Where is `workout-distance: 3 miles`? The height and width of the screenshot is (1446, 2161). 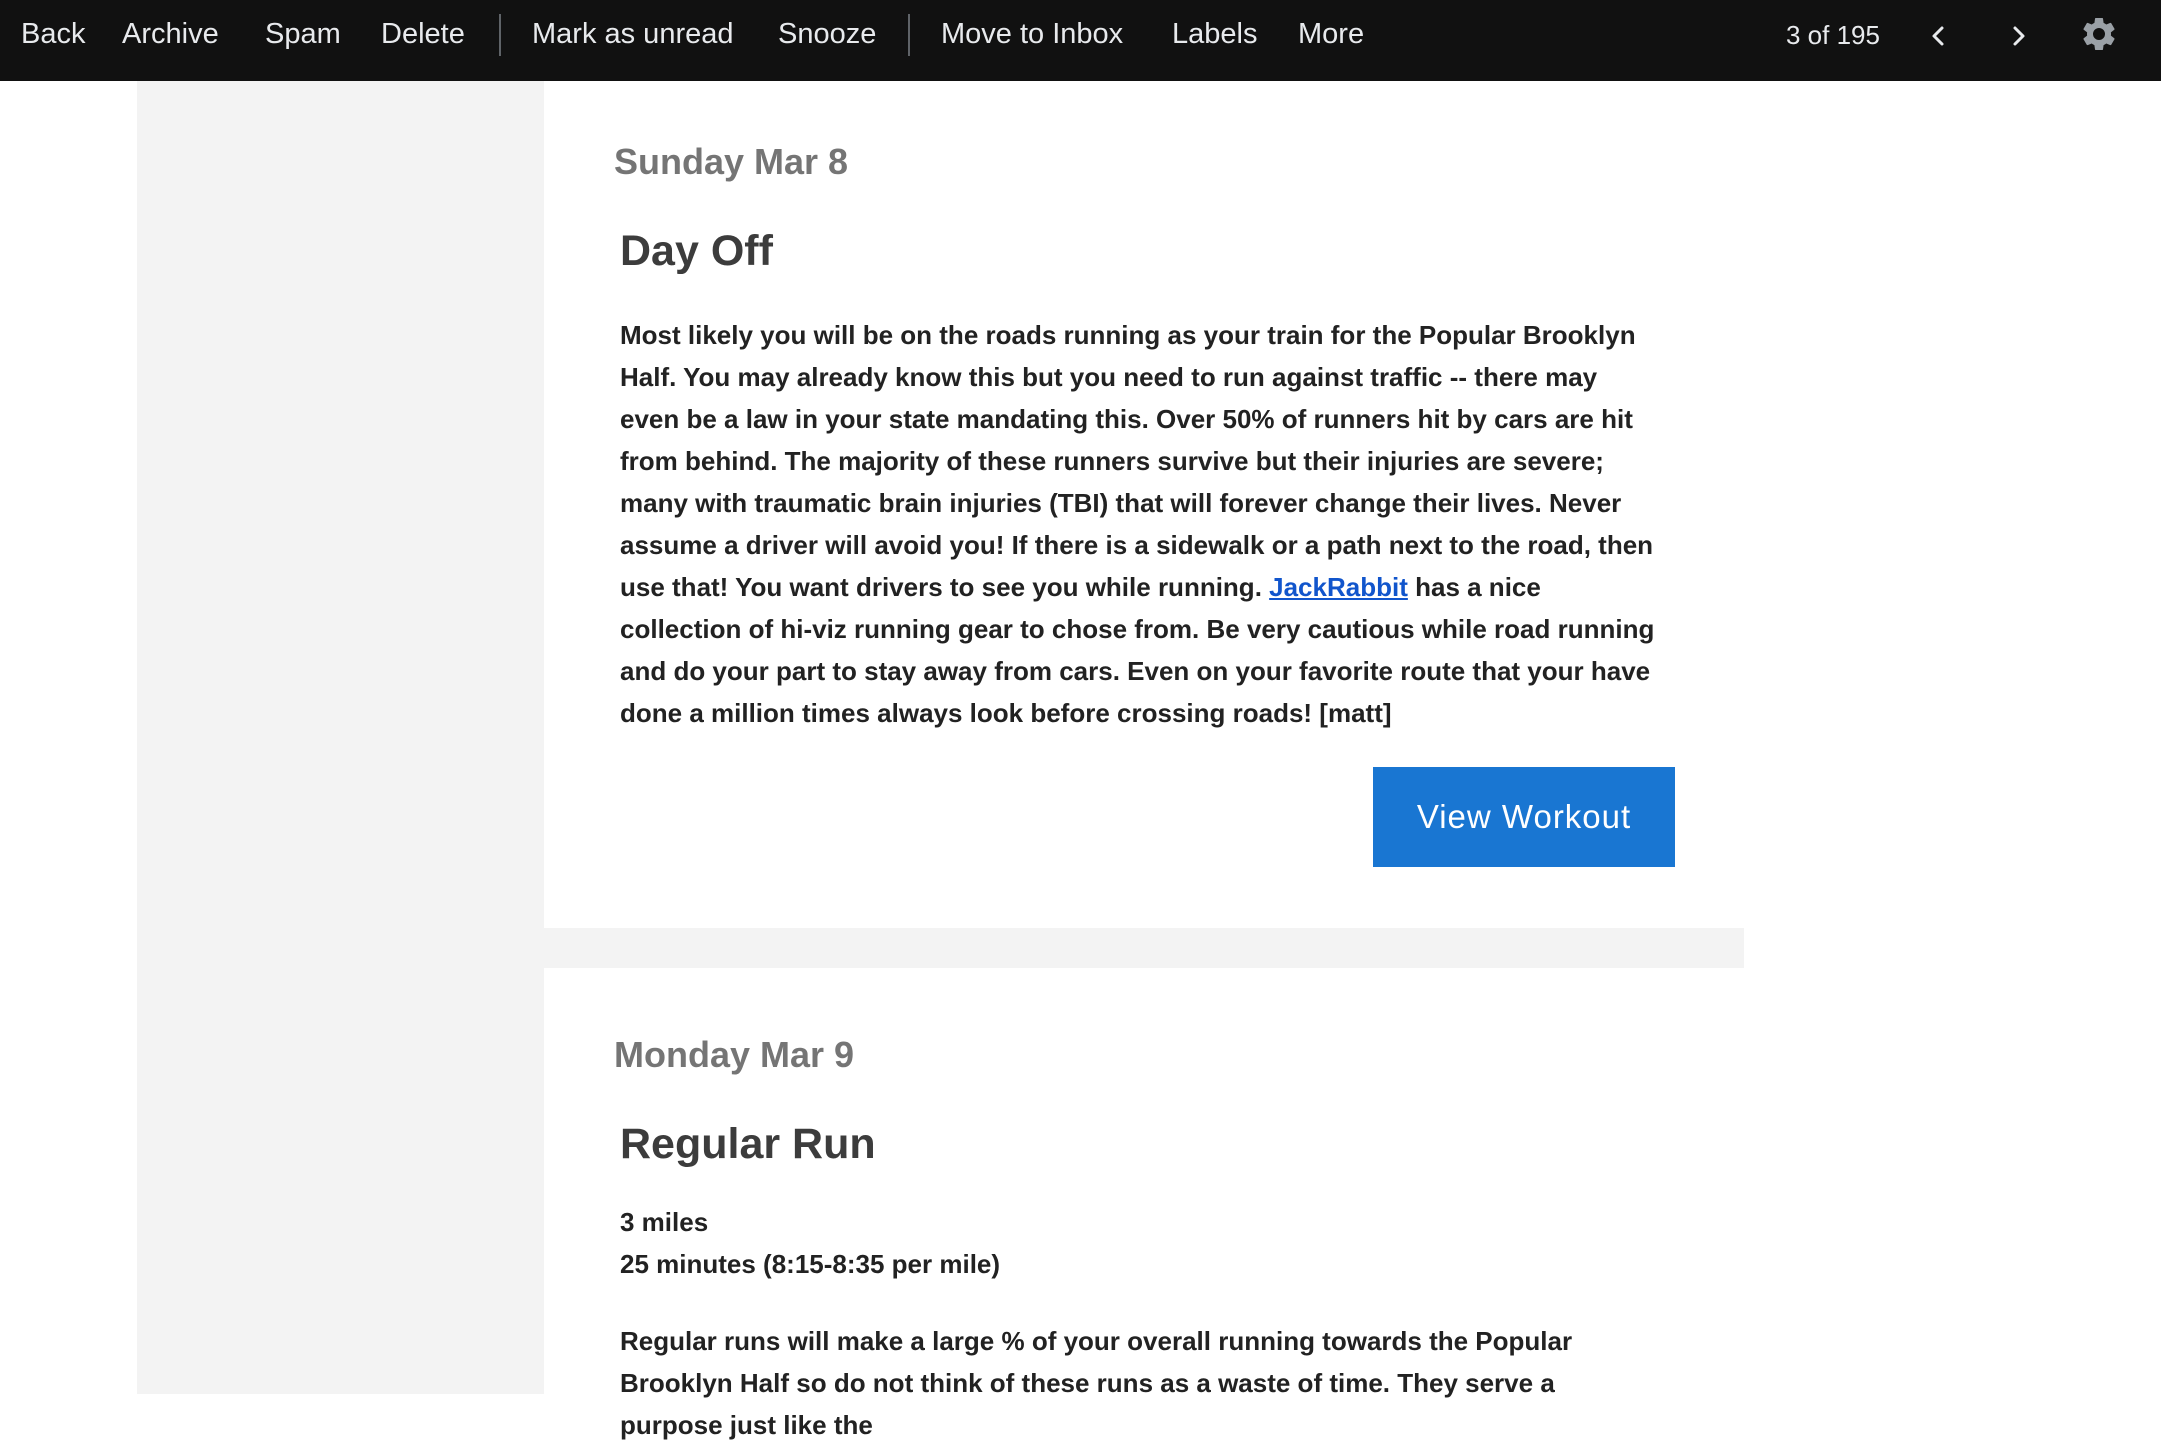
workout-distance: 3 miles is located at coordinates (664, 1222).